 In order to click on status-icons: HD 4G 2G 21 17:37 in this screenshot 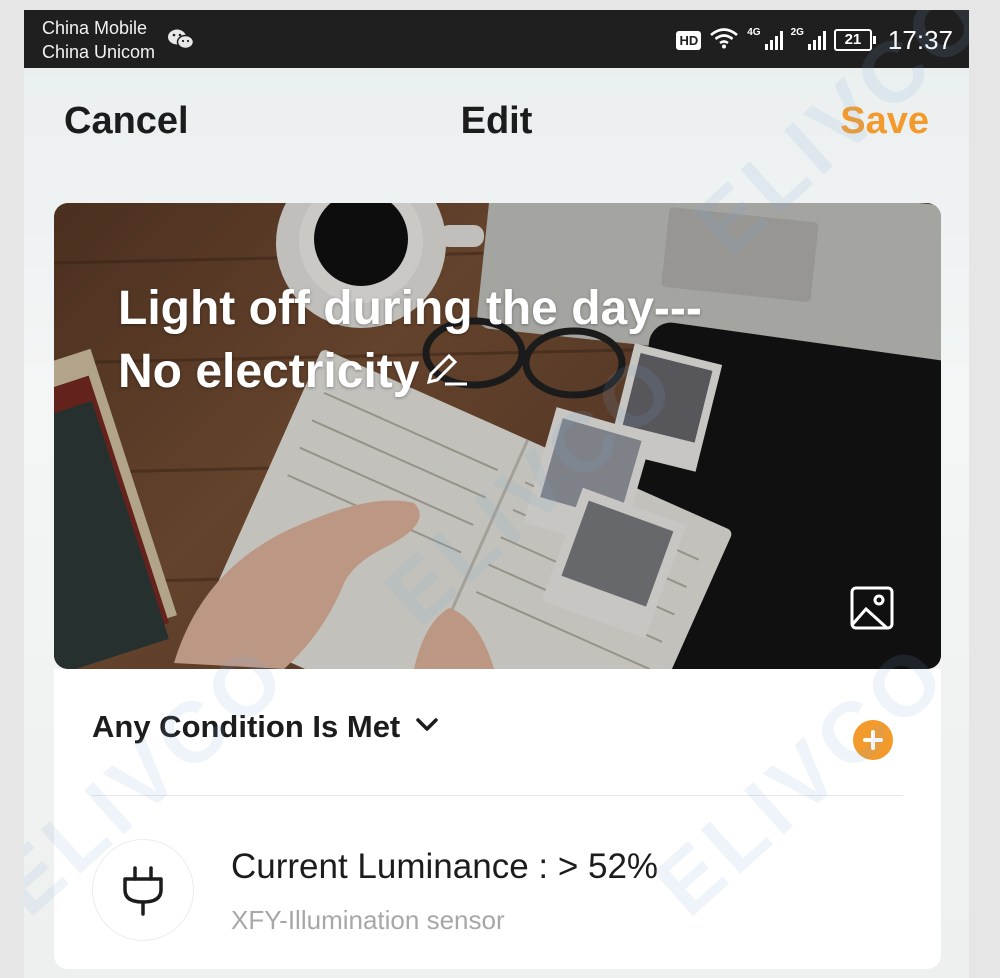, I will do `click(814, 40)`.